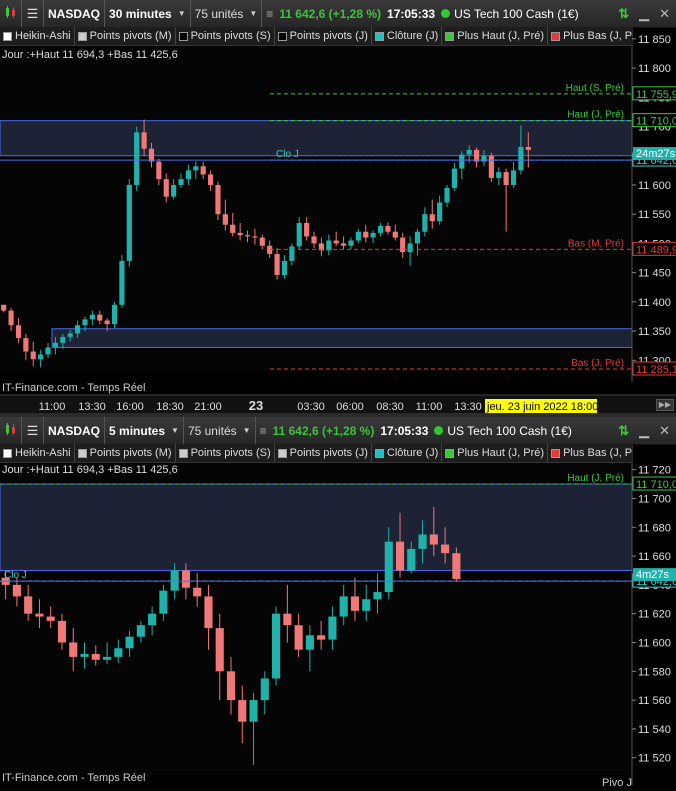 The image size is (676, 791). What do you see at coordinates (654, 40) in the screenshot?
I see `y-tick-label: 11 850` at bounding box center [654, 40].